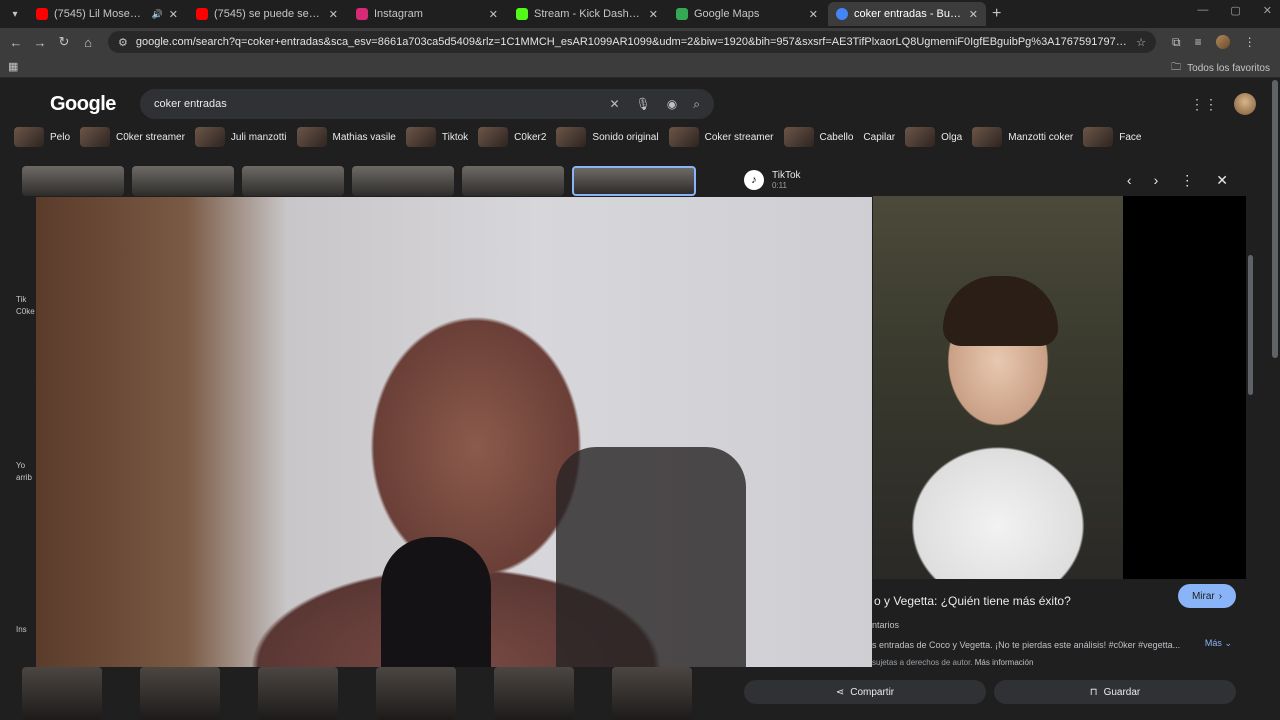 This screenshot has height=720, width=1280. I want to click on back-icon: ←, so click(16, 42).